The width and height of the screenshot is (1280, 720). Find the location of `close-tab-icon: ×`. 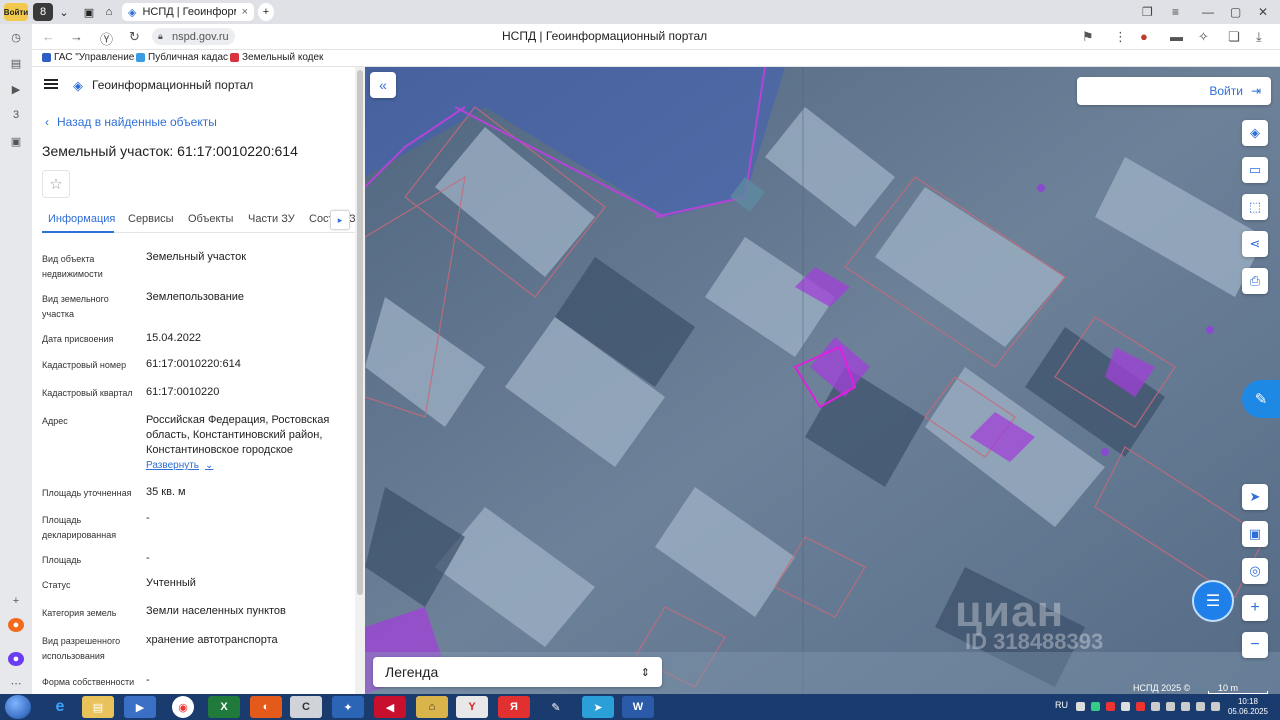

close-tab-icon: × is located at coordinates (245, 12).